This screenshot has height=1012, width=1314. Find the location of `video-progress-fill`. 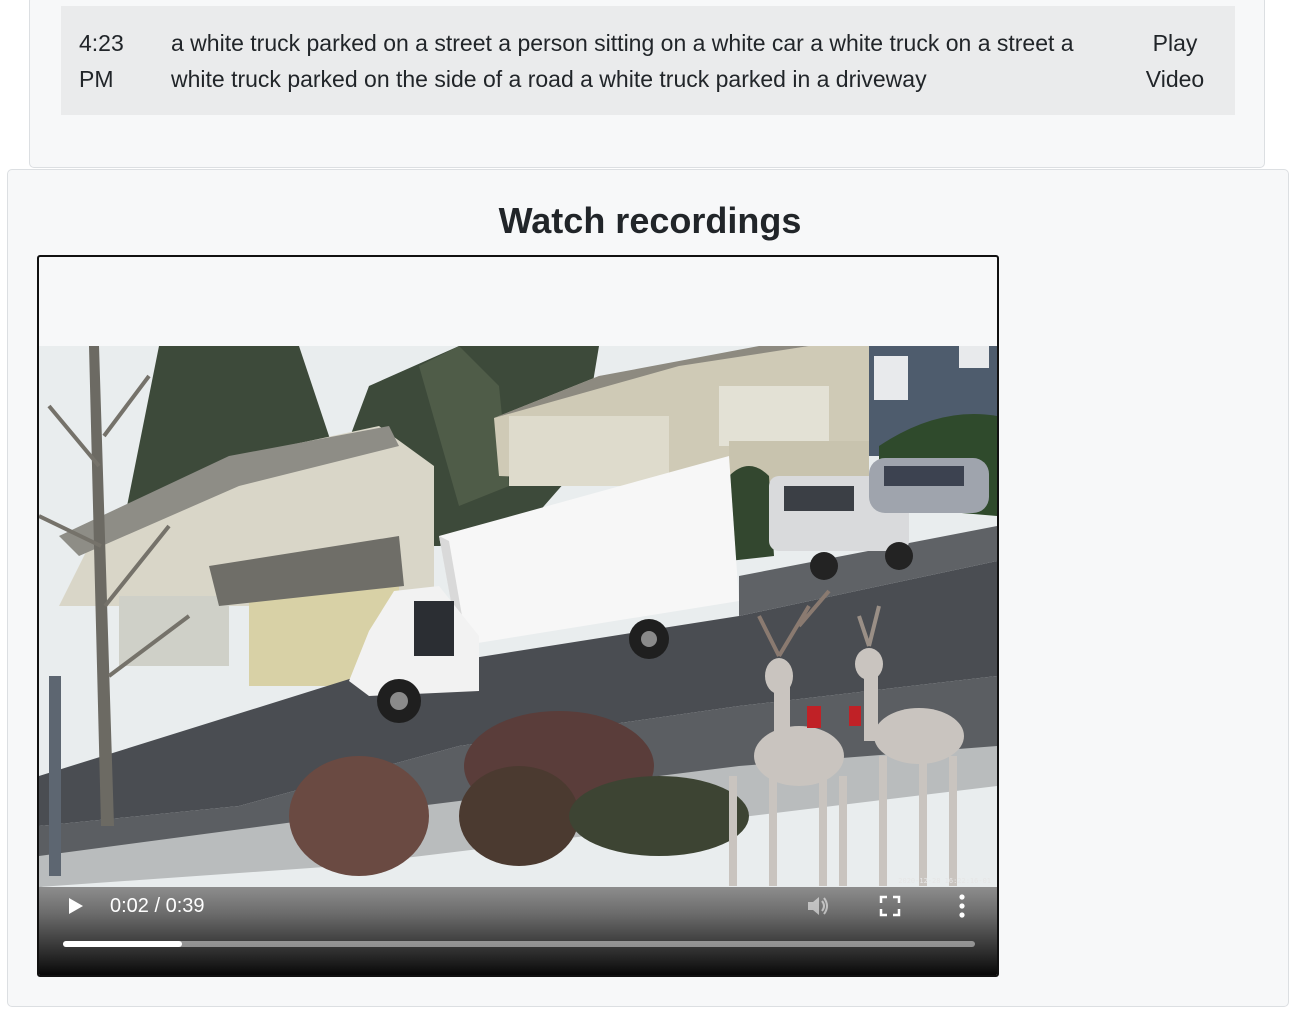

video-progress-fill is located at coordinates (122, 944).